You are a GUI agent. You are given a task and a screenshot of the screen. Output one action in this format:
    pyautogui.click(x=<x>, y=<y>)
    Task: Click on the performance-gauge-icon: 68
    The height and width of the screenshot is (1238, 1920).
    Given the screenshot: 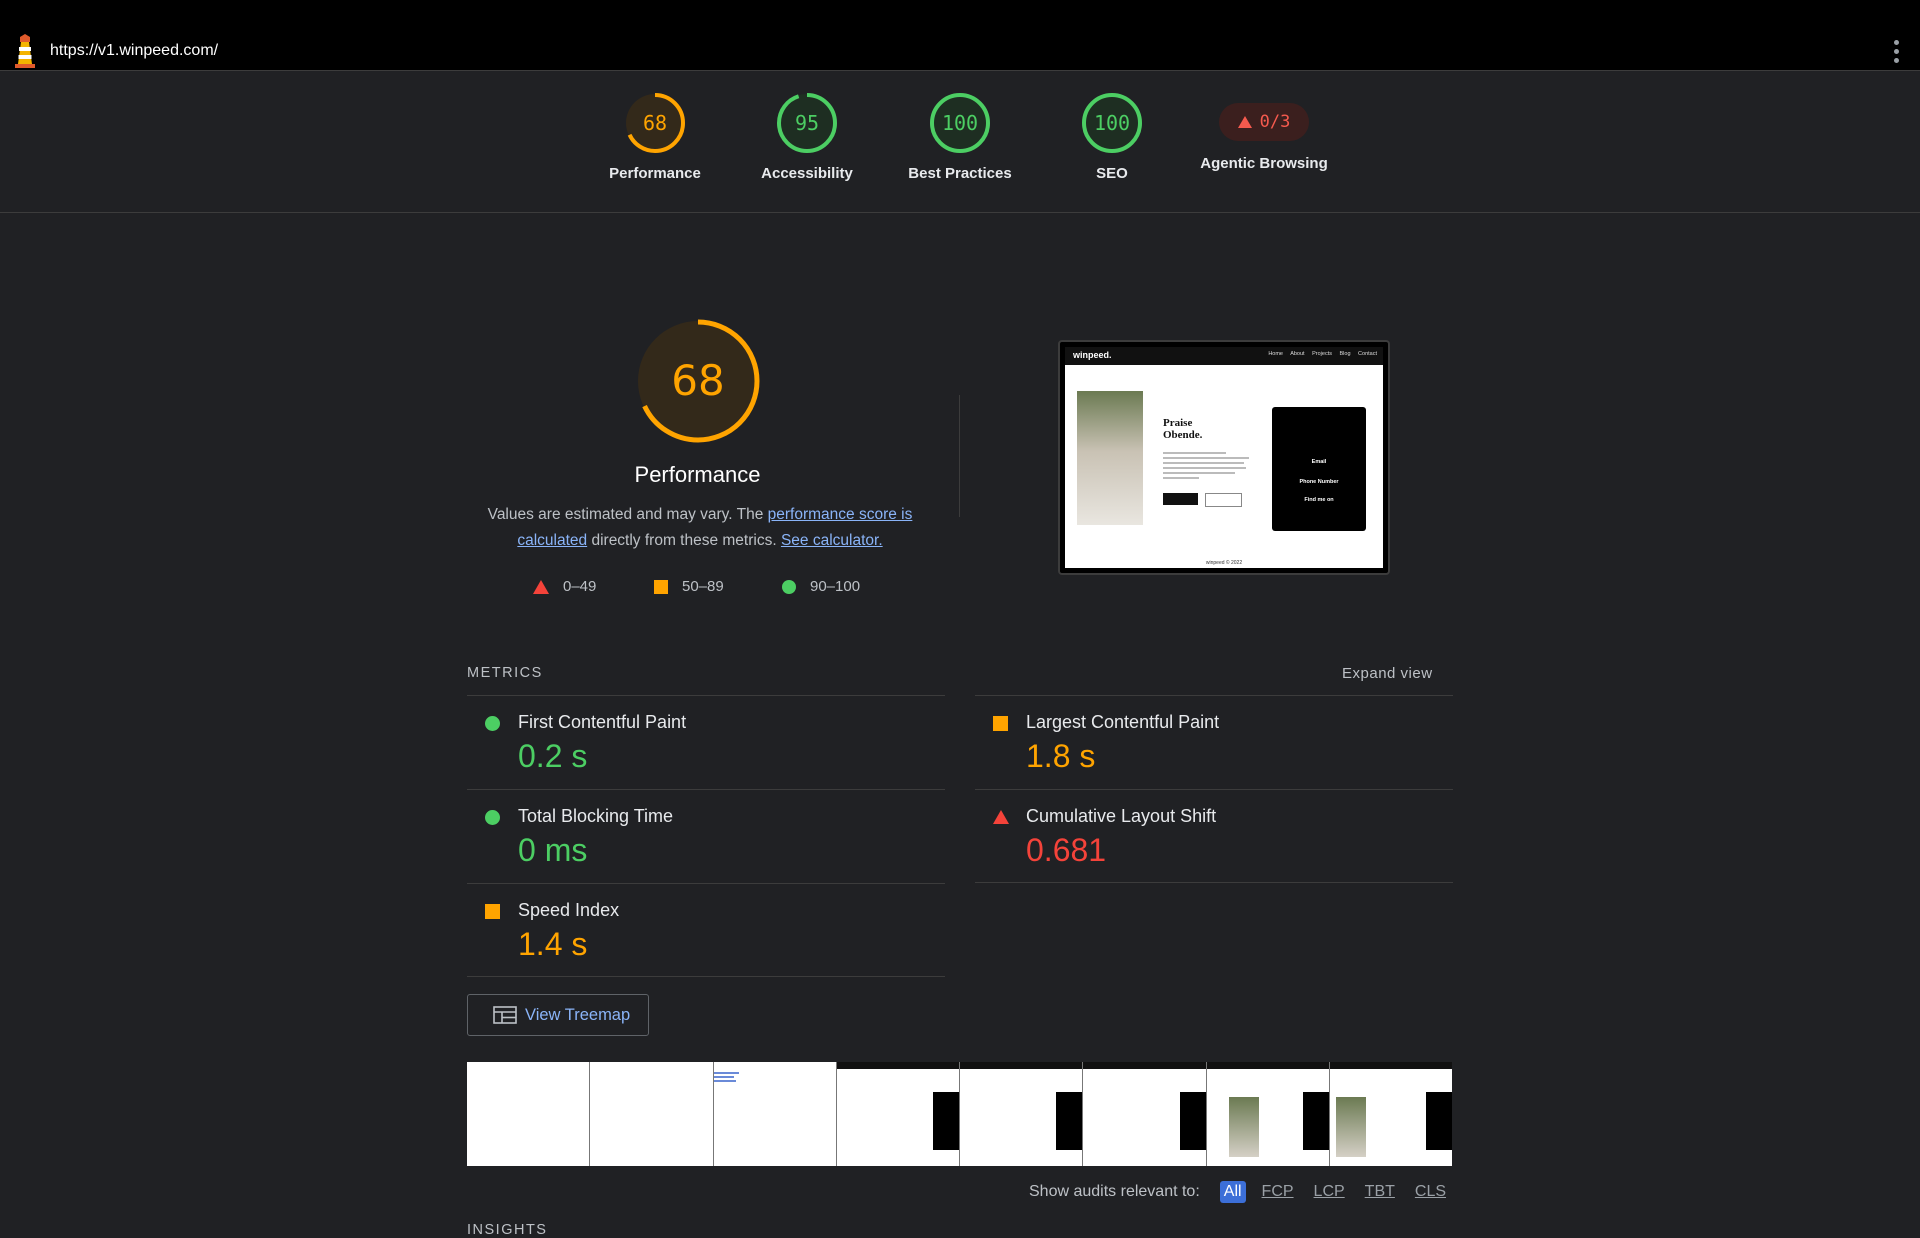 What is the action you would take?
    pyautogui.click(x=655, y=123)
    